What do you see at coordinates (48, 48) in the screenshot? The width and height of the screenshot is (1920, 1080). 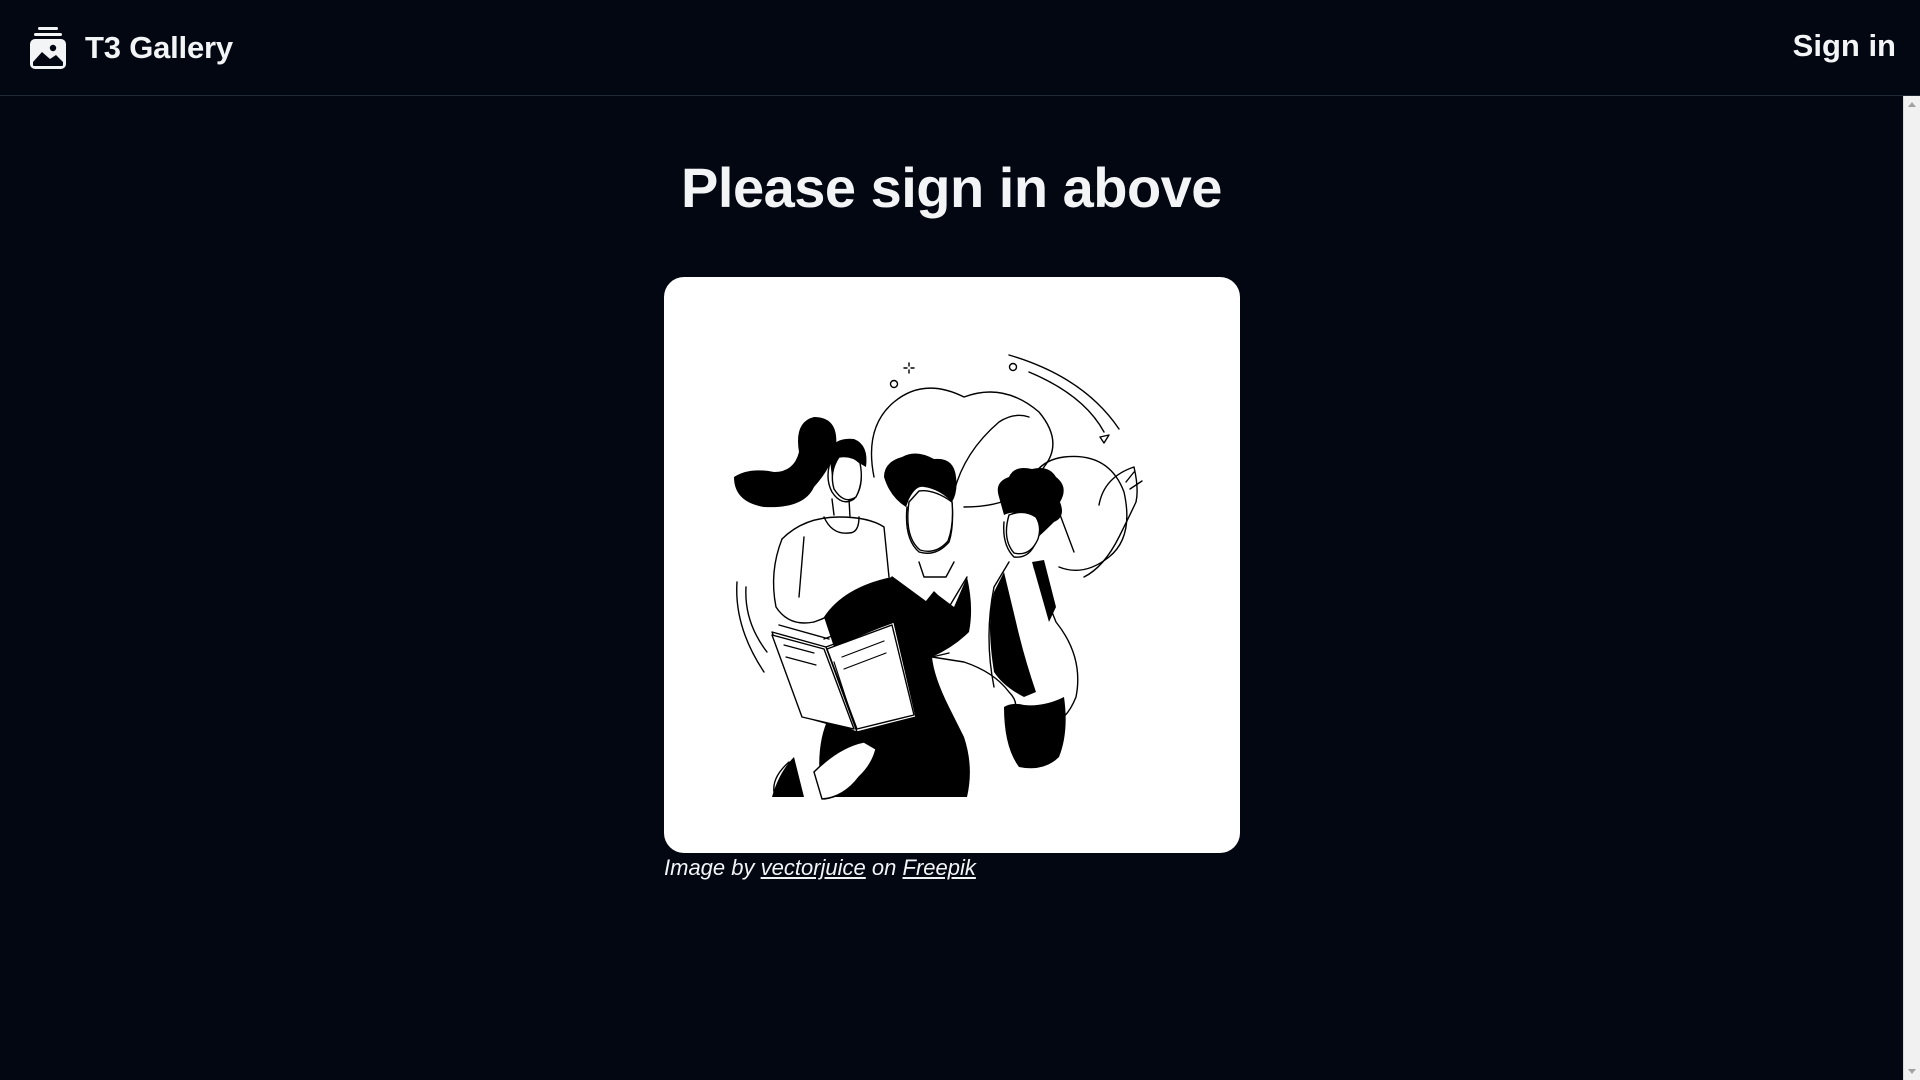 I see `photo-album-icon` at bounding box center [48, 48].